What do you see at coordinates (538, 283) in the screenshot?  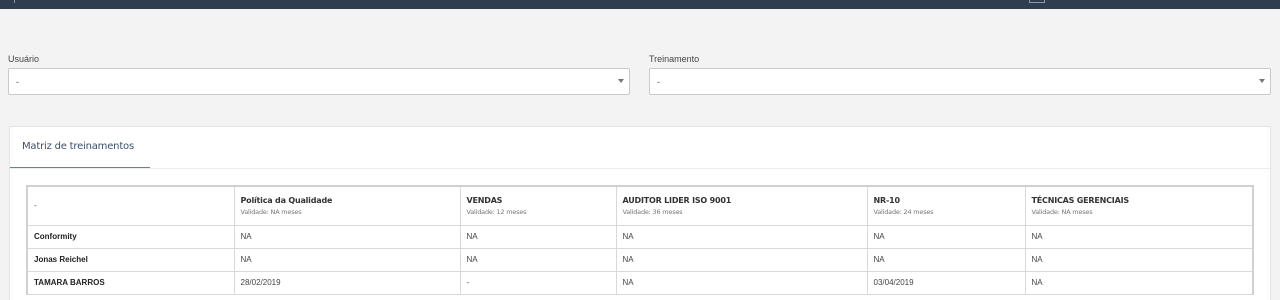 I see `status-cell: -` at bounding box center [538, 283].